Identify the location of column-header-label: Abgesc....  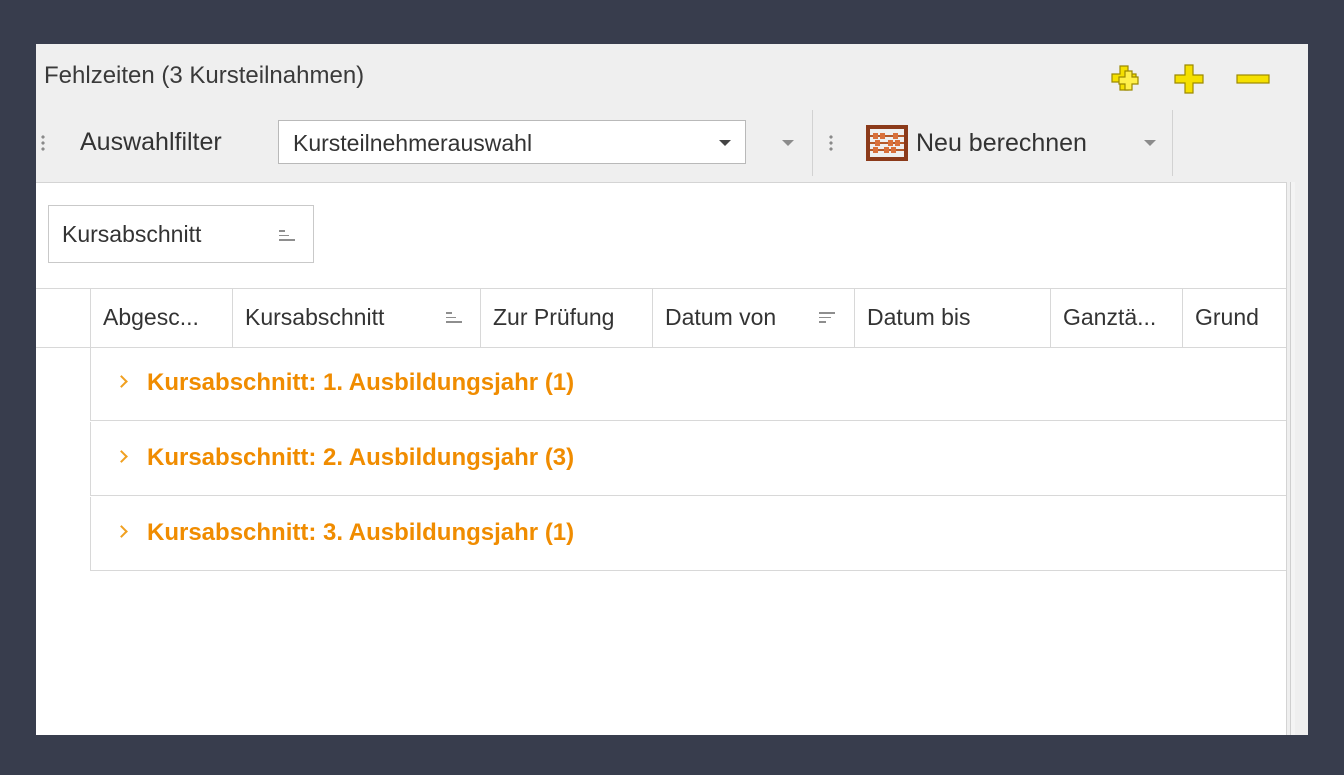
(151, 317).